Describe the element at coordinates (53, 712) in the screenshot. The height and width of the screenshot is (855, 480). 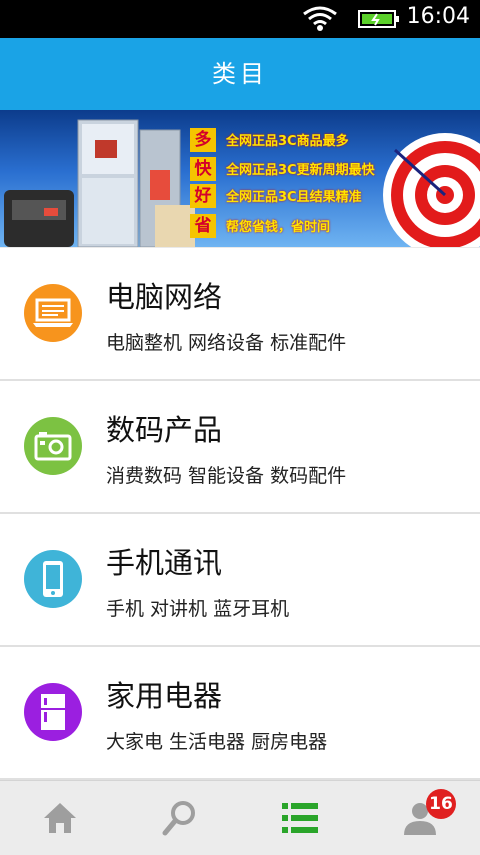
I see `fridge-icon` at that location.